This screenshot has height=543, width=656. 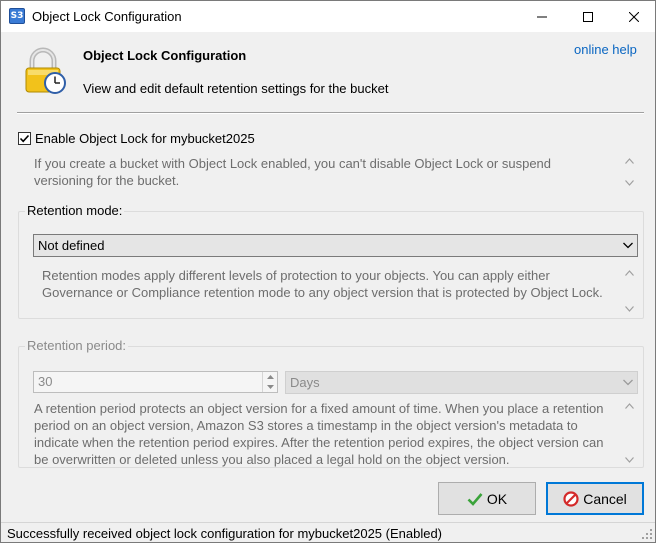 What do you see at coordinates (45, 70) in the screenshot?
I see `lock-clock-icon` at bounding box center [45, 70].